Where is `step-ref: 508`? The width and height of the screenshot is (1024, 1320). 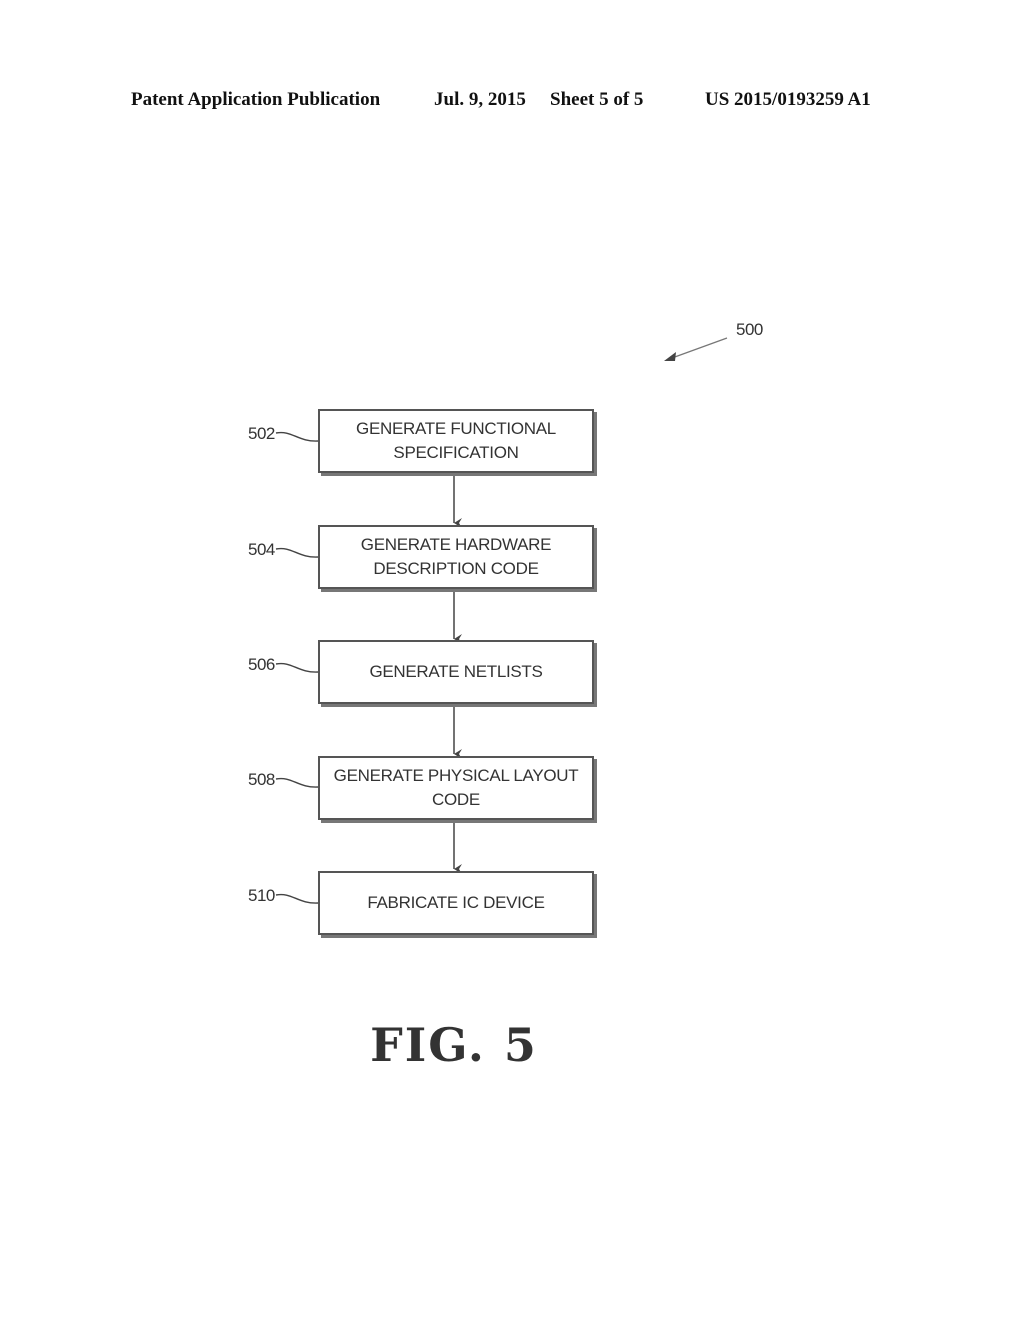
step-ref: 508 is located at coordinates (261, 779).